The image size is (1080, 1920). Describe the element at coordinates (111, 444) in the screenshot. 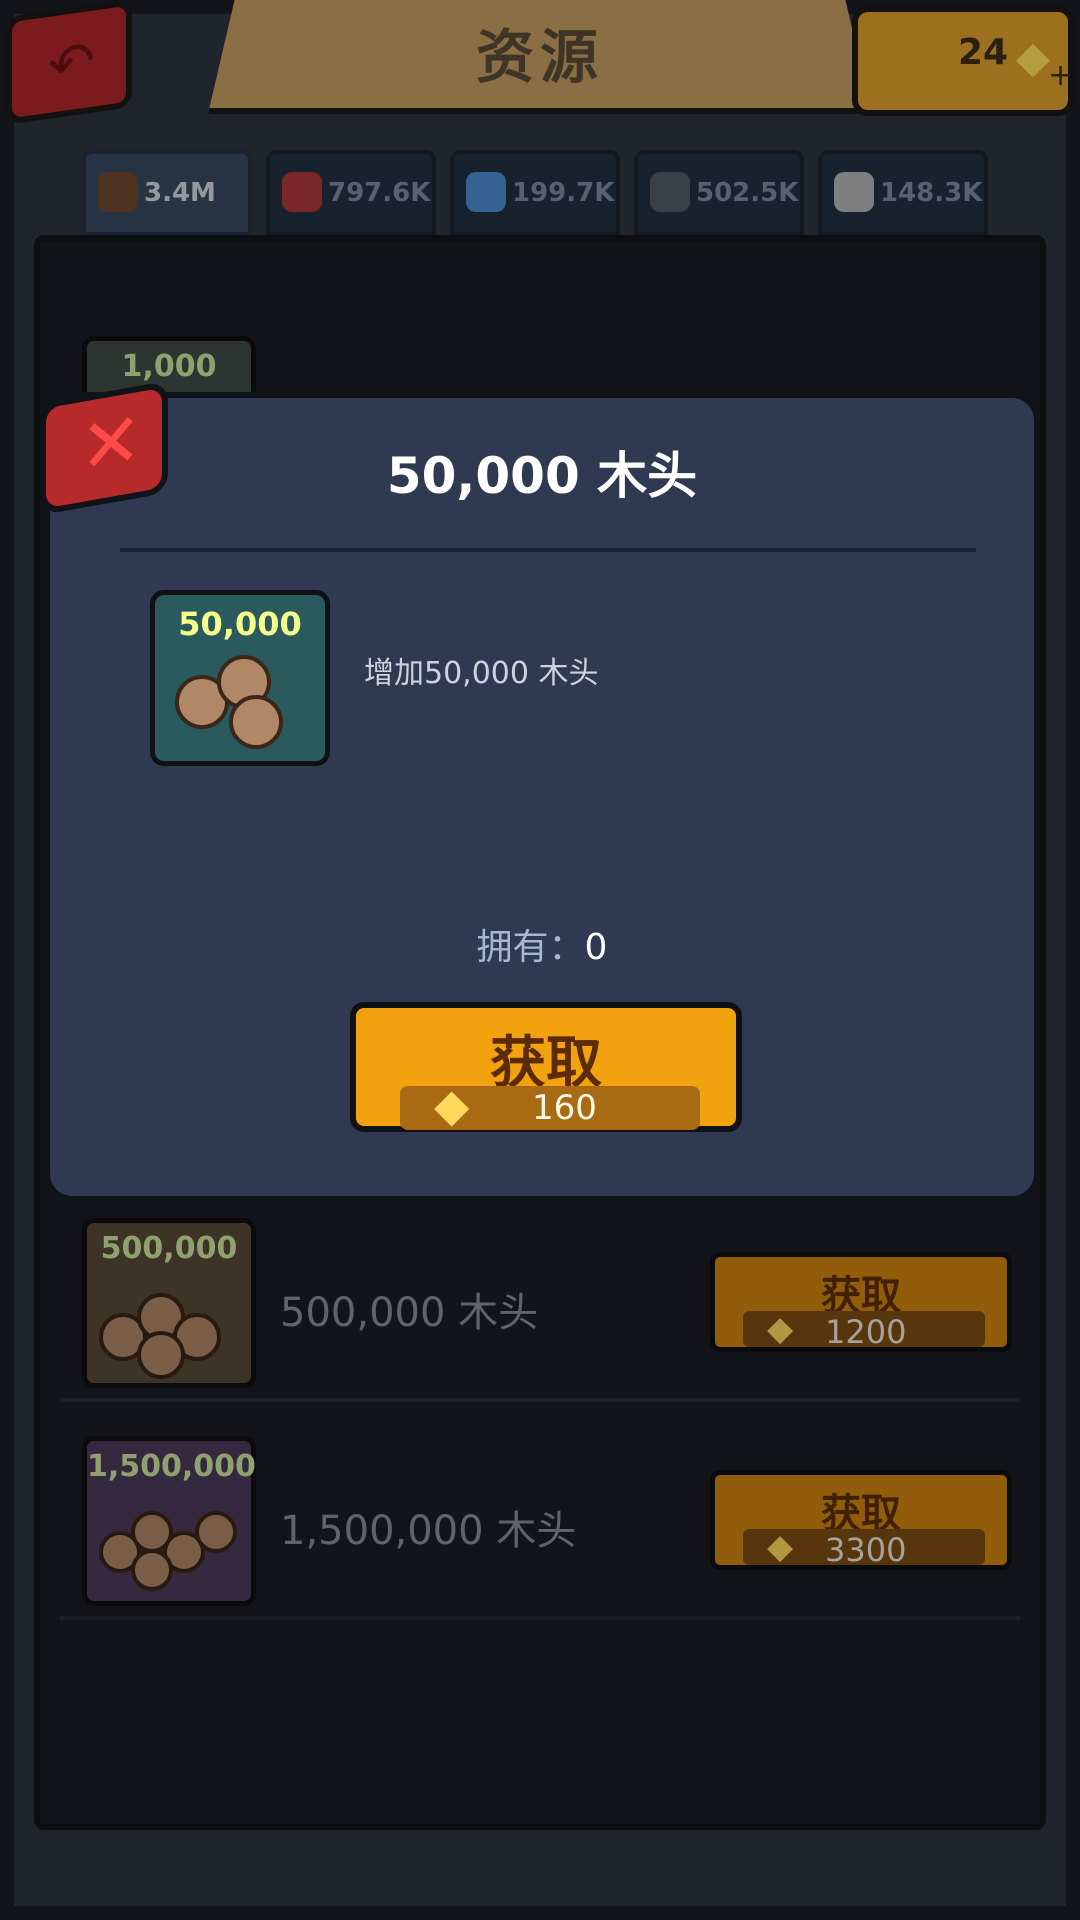

I see `close-icon: ✕` at that location.